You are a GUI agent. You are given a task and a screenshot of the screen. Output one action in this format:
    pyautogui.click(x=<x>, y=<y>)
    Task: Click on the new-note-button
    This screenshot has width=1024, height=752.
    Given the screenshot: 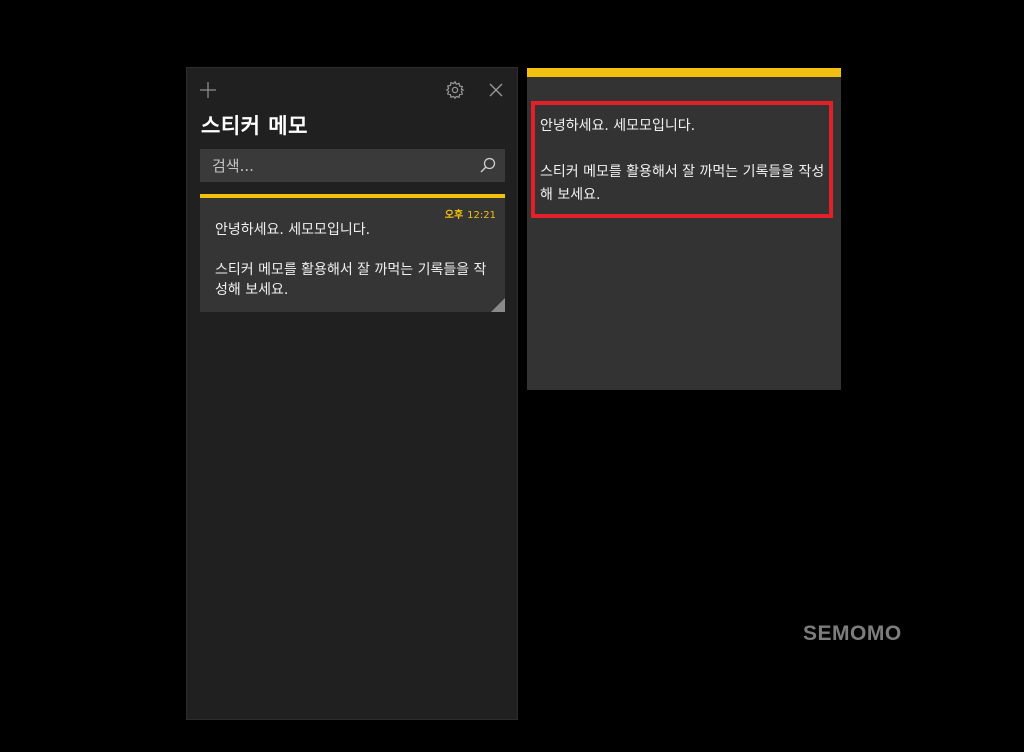 What is the action you would take?
    pyautogui.click(x=208, y=90)
    